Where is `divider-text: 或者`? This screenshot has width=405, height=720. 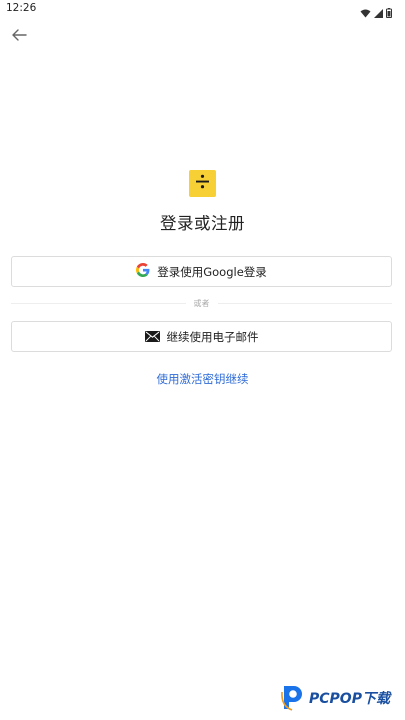 divider-text: 或者 is located at coordinates (201, 303).